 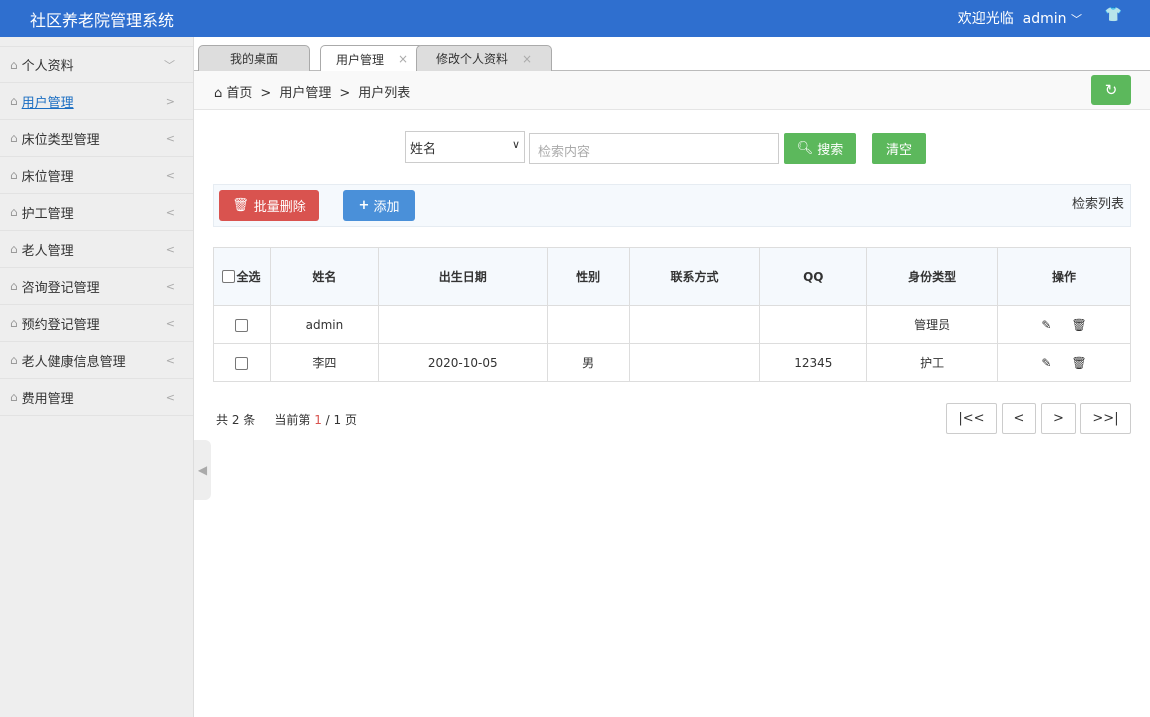 I want to click on refresh-button: ↻, so click(x=1111, y=90).